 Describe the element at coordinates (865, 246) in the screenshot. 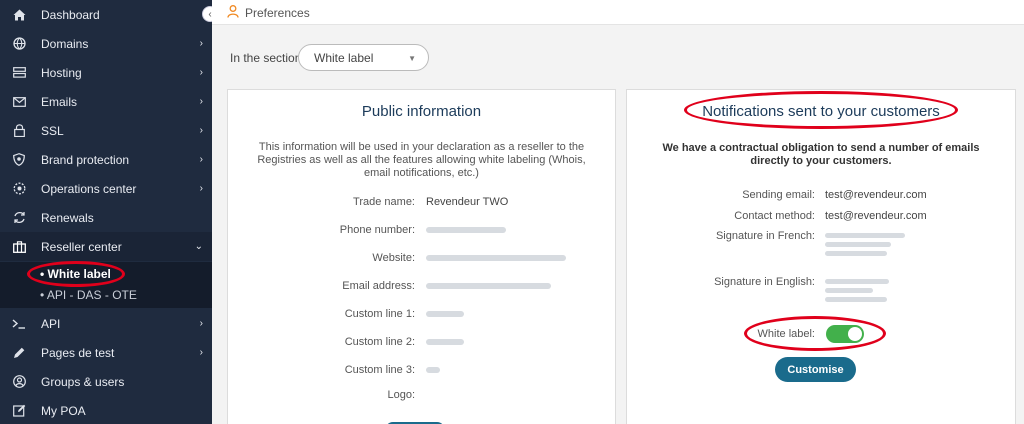

I see `signature-french-value-redacted` at that location.